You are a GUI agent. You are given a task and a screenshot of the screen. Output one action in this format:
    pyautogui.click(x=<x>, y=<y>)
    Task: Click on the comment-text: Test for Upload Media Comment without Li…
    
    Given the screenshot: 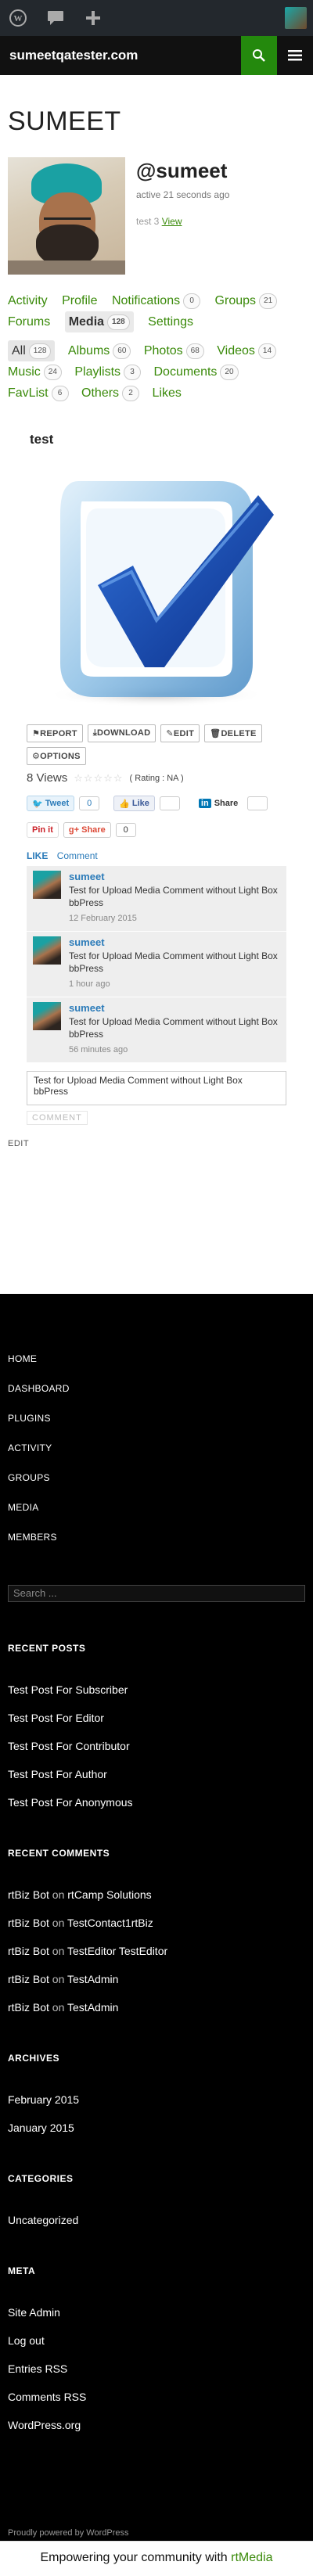 What is the action you would take?
    pyautogui.click(x=173, y=1028)
    